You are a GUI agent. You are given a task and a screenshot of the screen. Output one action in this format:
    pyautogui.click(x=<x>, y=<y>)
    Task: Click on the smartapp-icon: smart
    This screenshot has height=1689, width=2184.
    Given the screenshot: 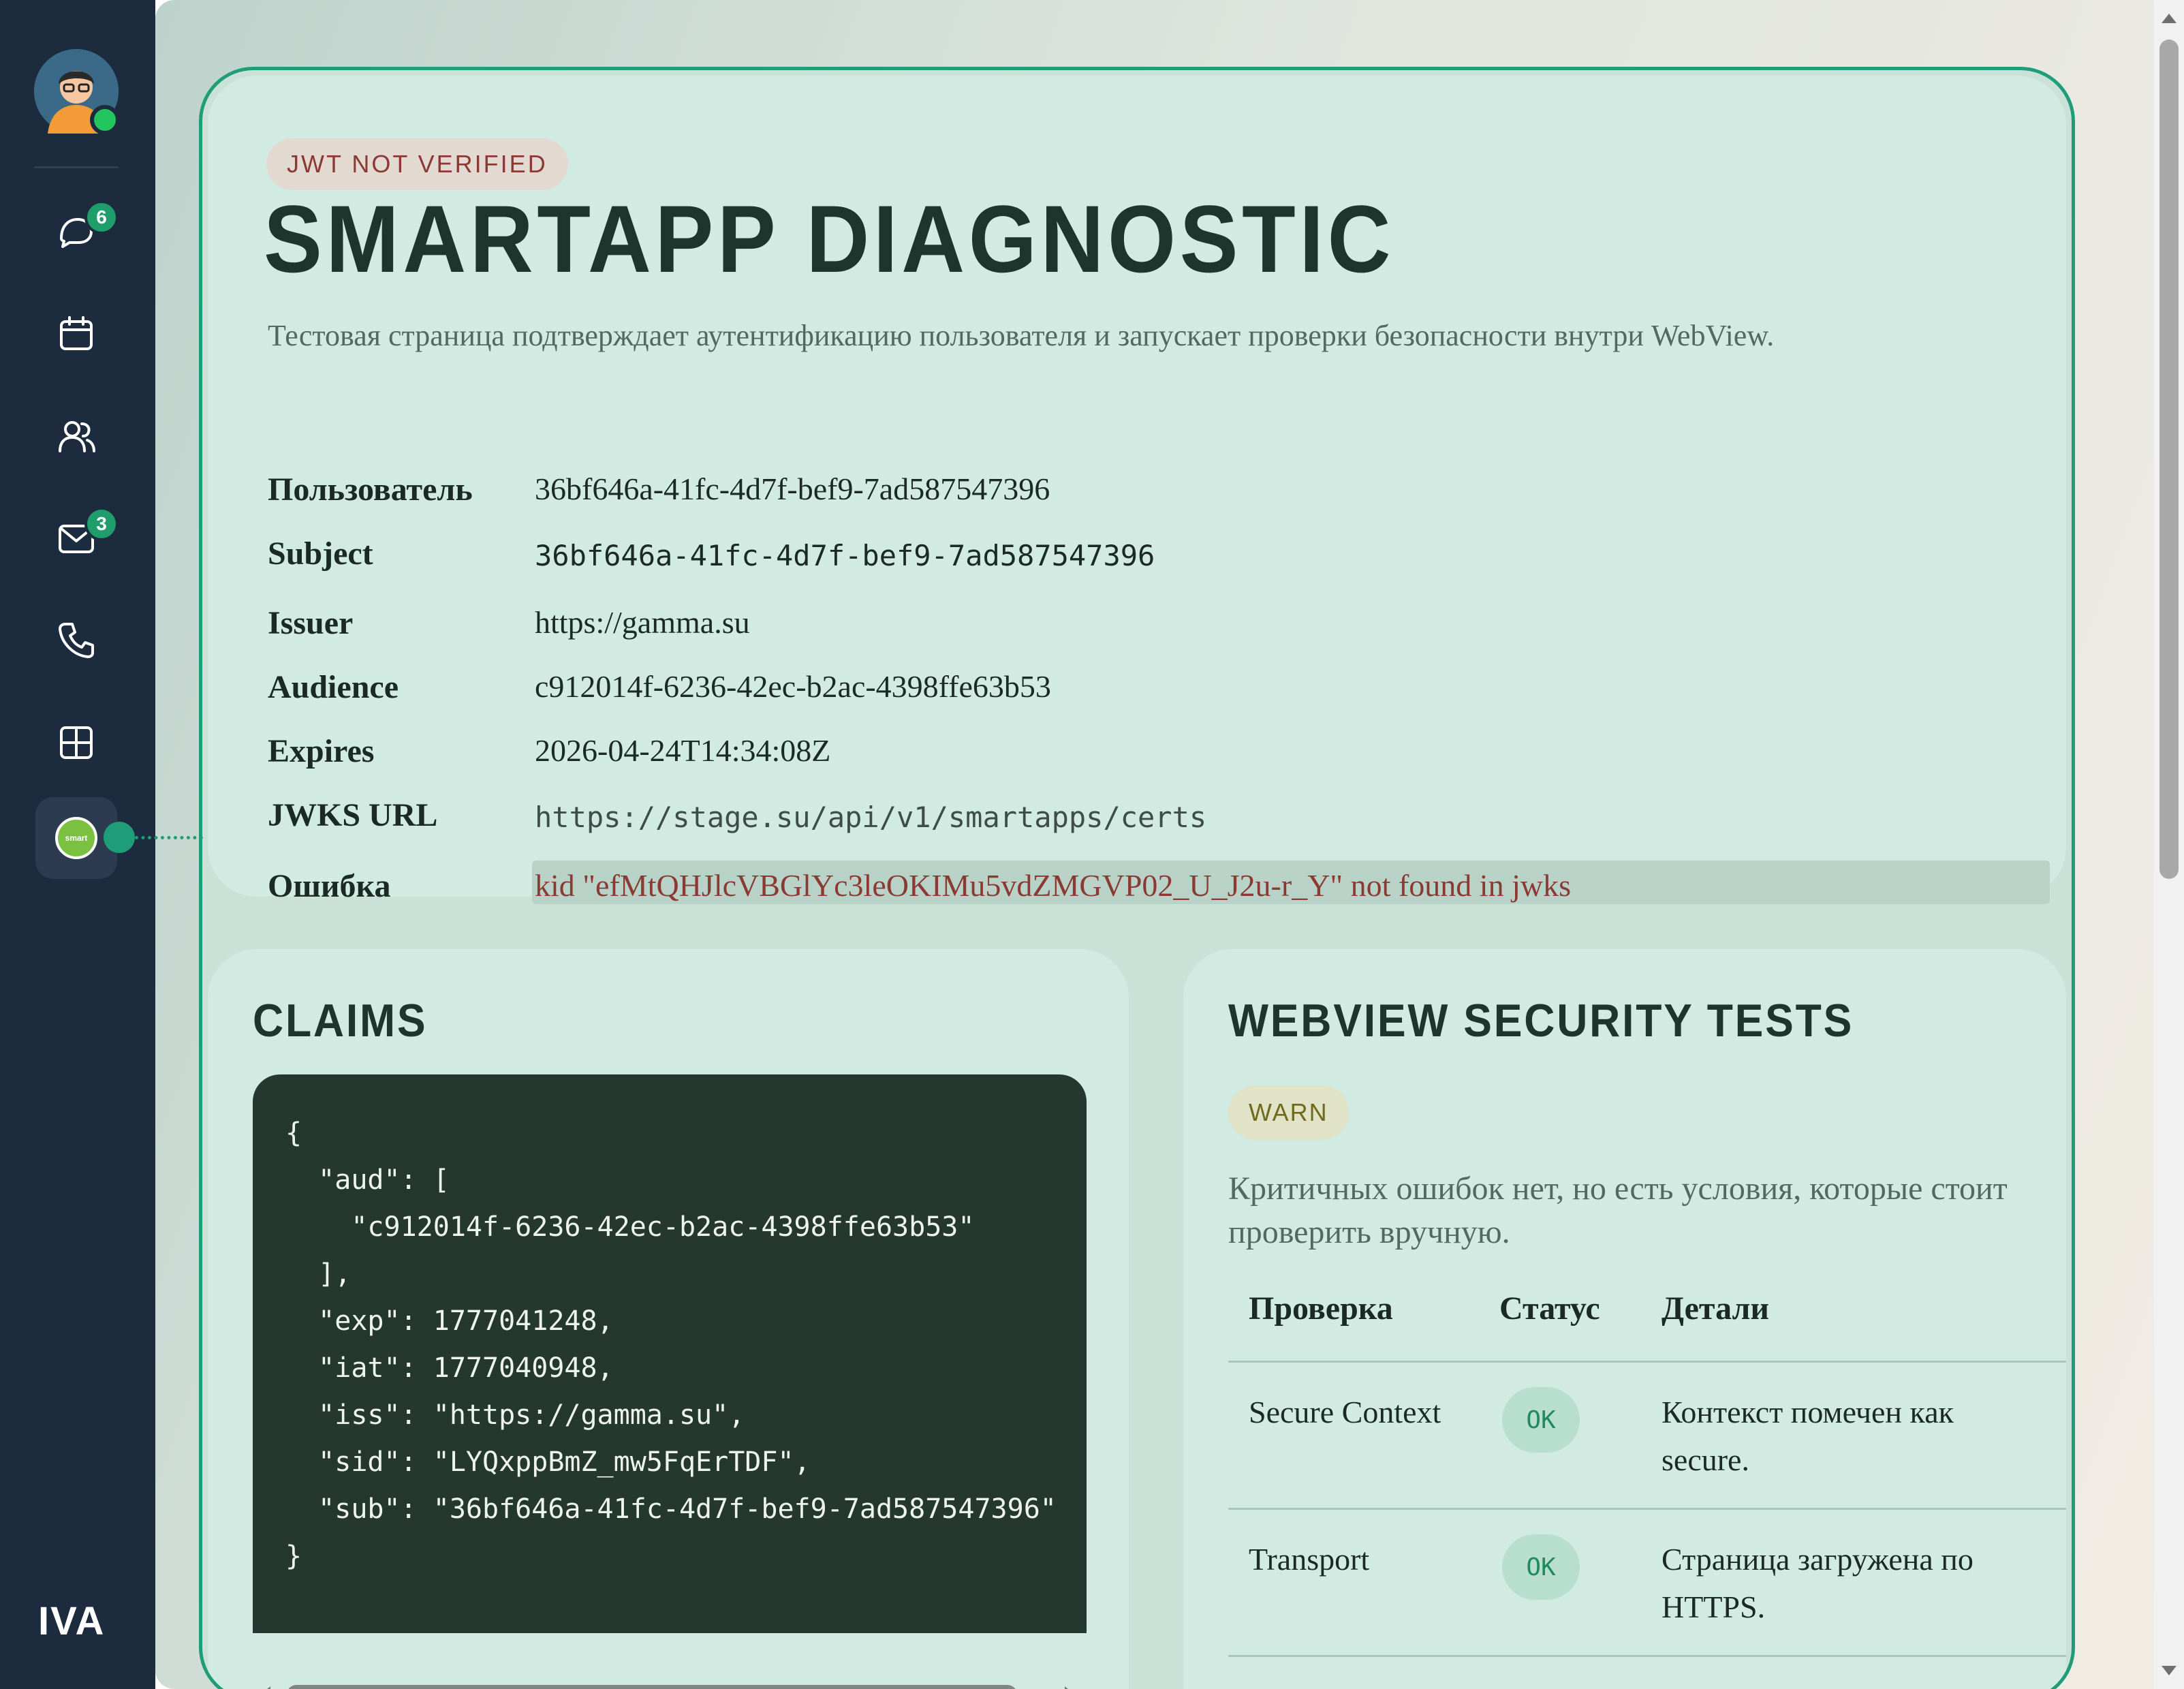 What is the action you would take?
    pyautogui.click(x=76, y=838)
    